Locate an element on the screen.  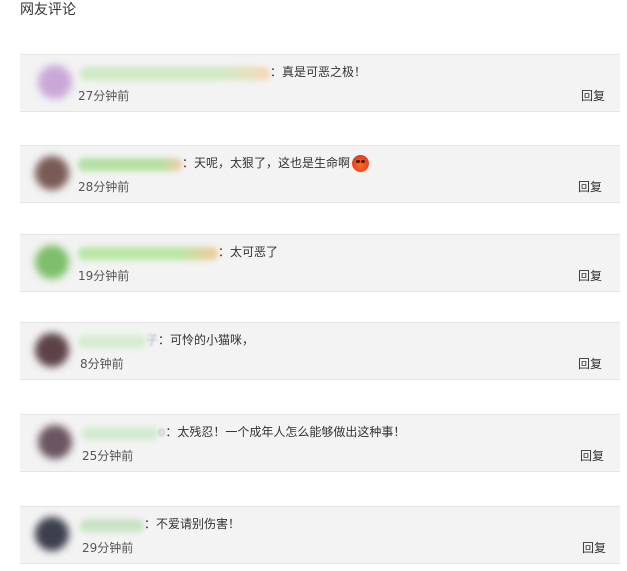
comment-text: ：太可恶了 is located at coordinates (248, 252).